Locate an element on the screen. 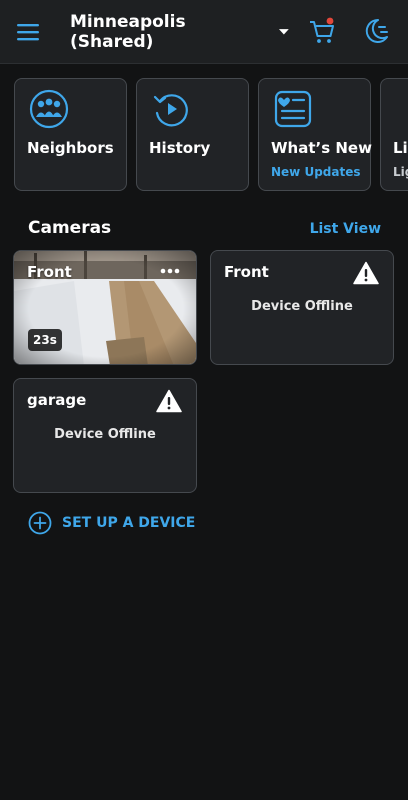  location-name: Minneapolis (Shared) is located at coordinates (128, 32).